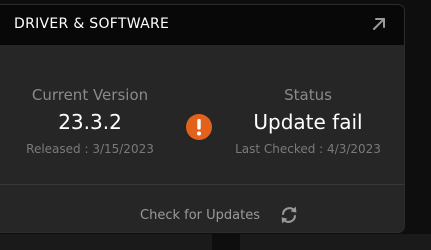 The image size is (431, 250). Describe the element at coordinates (308, 95) in the screenshot. I see `status-label: Status` at that location.